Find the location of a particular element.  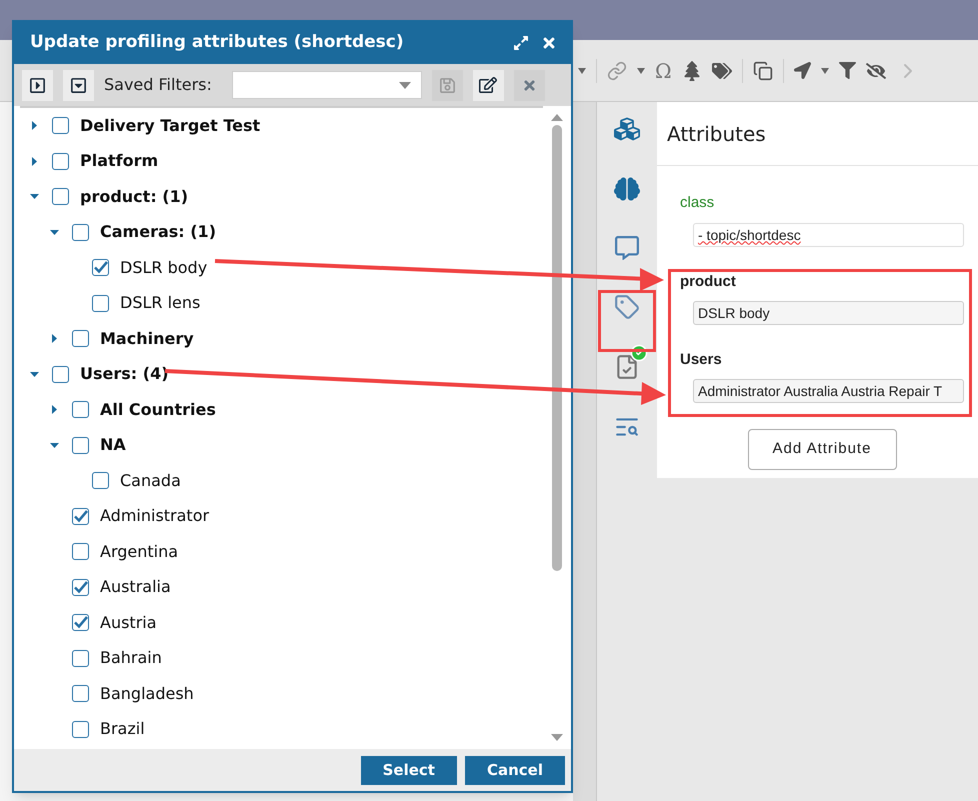

filter-icon is located at coordinates (847, 70).